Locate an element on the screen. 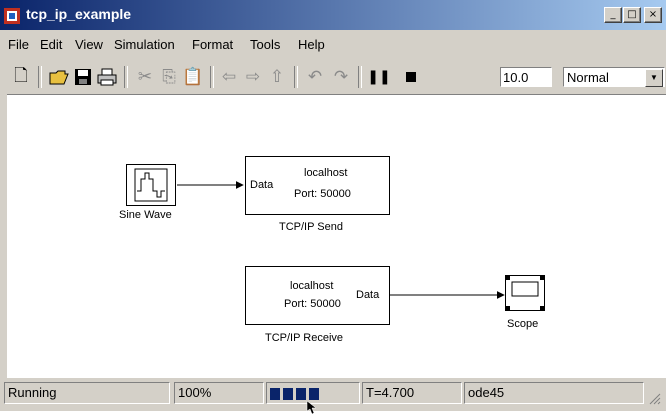 The height and width of the screenshot is (416, 666). sine-wave-label: Sine Wave is located at coordinates (145, 215).